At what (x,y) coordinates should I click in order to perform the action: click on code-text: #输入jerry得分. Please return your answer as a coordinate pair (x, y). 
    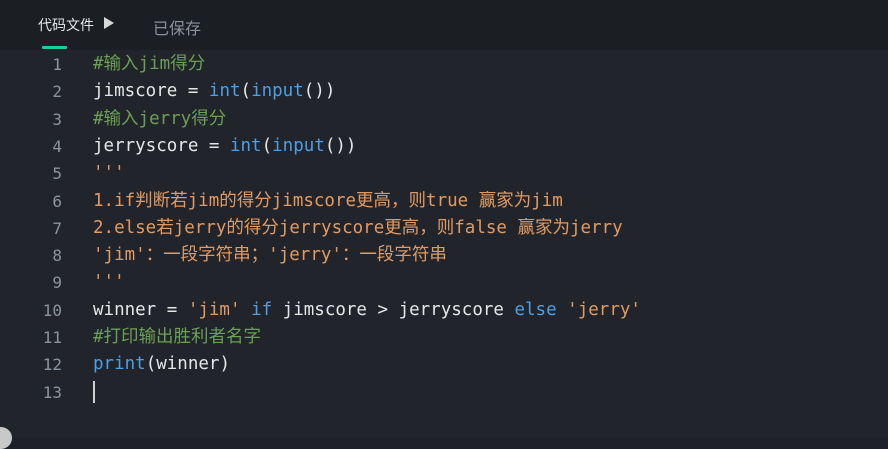
    Looking at the image, I should click on (159, 119).